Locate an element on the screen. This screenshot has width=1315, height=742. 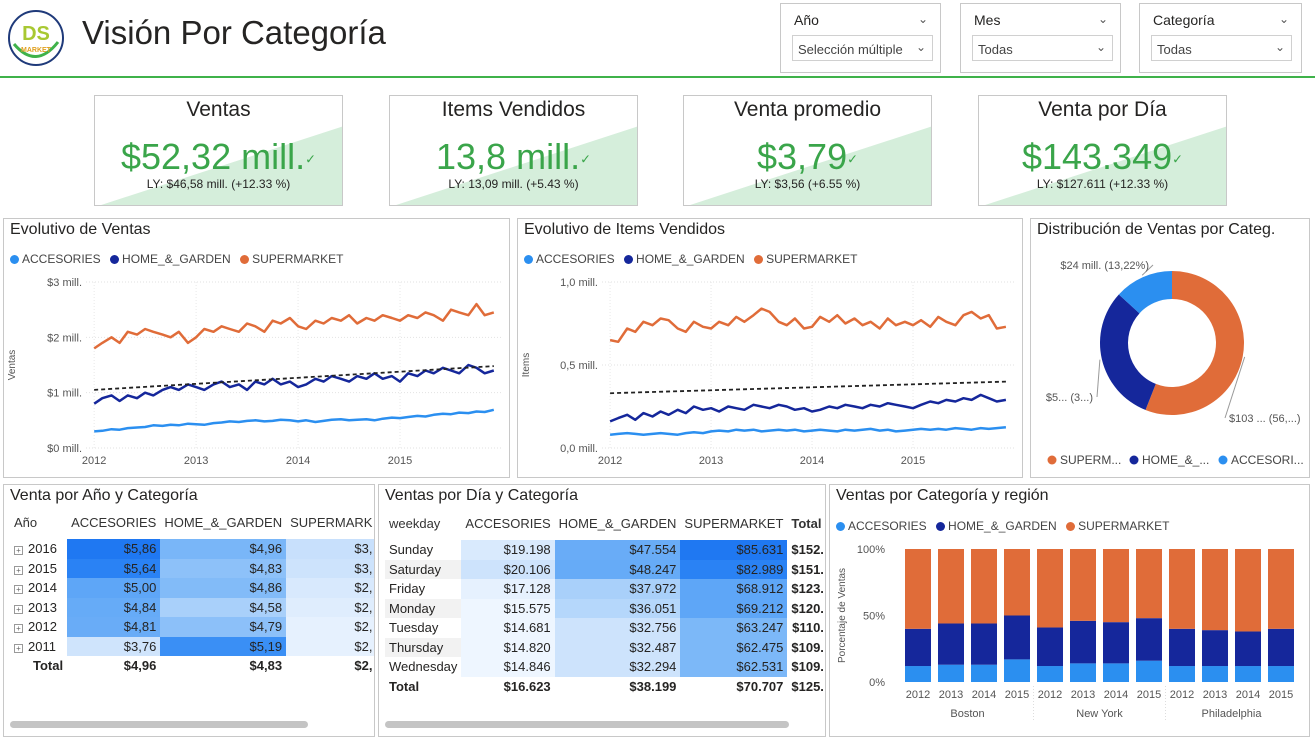
value-cell: $37.972 is located at coordinates (617, 589).